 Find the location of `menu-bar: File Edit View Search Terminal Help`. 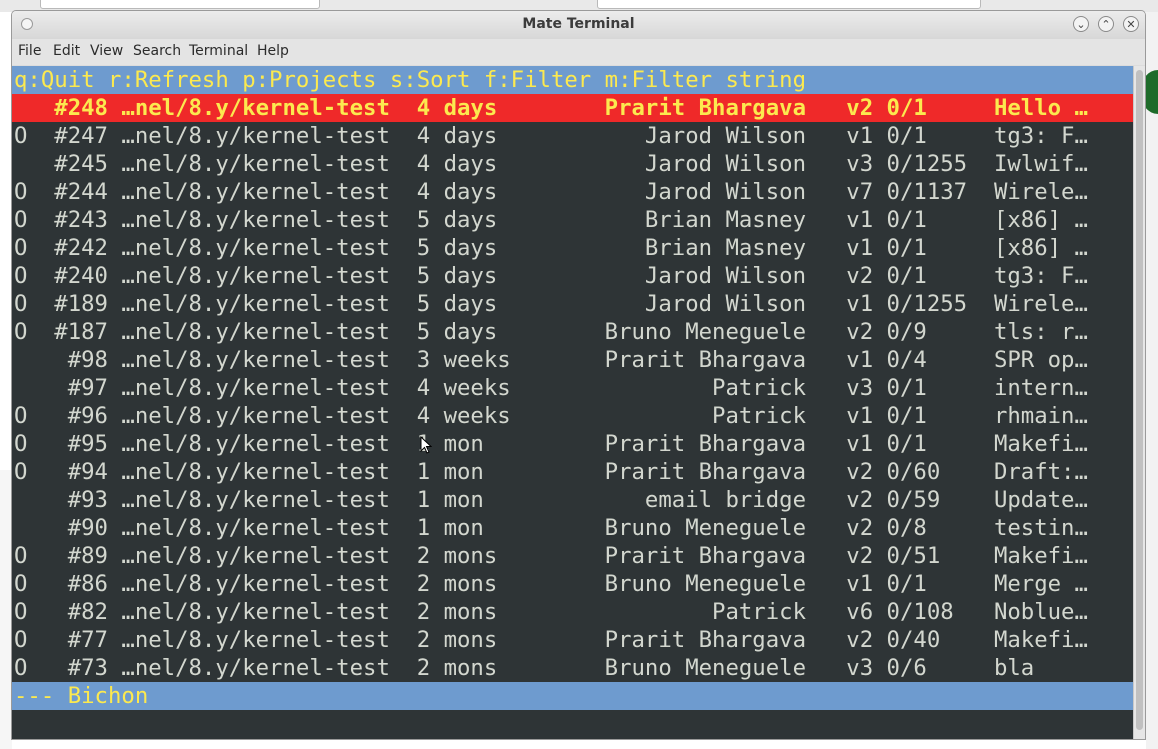

menu-bar: File Edit View Search Terminal Help is located at coordinates (578, 52).